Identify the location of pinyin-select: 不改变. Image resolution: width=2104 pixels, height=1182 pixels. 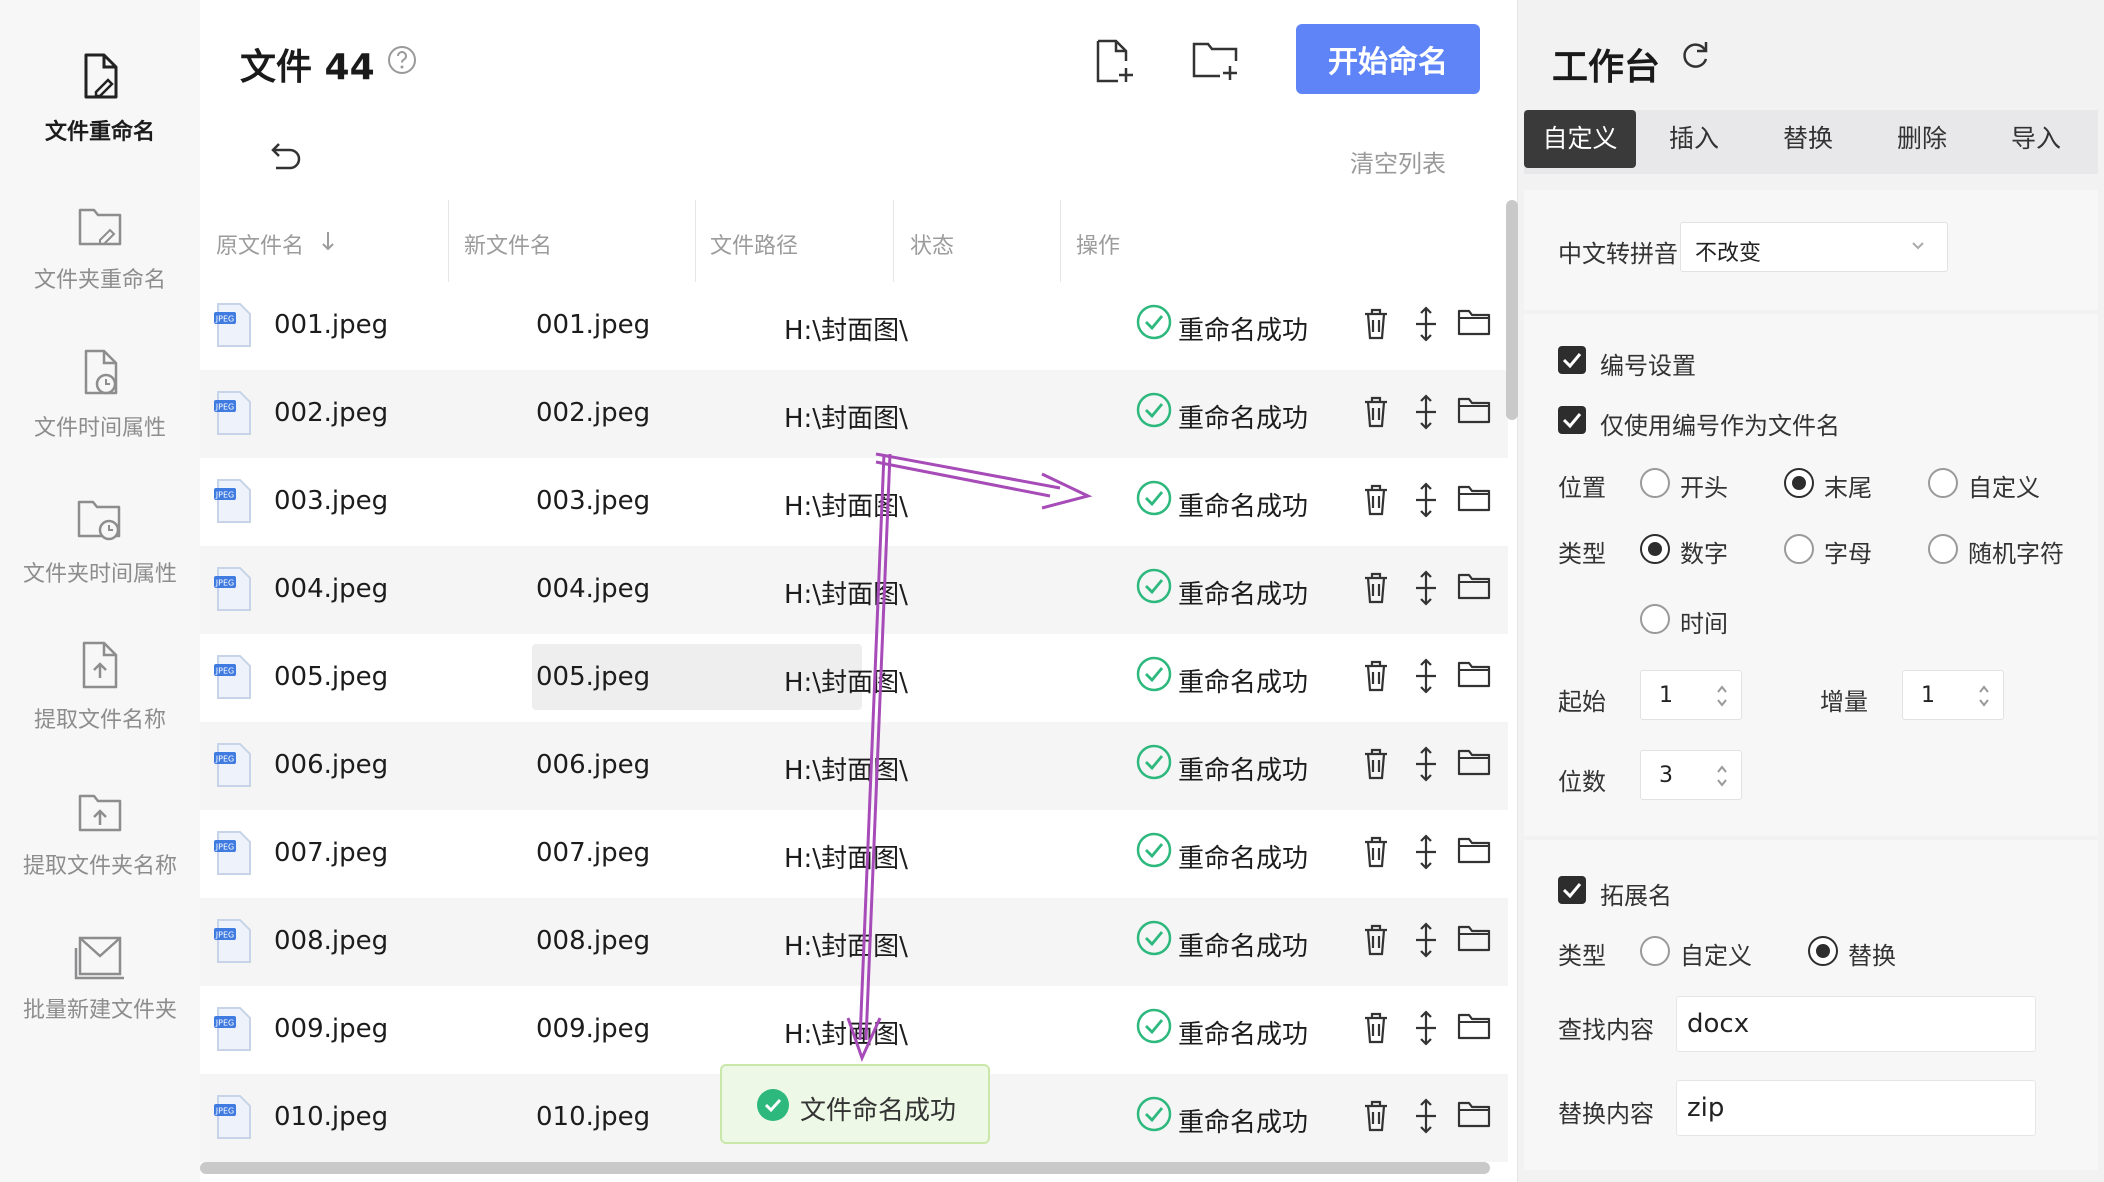
(1814, 247).